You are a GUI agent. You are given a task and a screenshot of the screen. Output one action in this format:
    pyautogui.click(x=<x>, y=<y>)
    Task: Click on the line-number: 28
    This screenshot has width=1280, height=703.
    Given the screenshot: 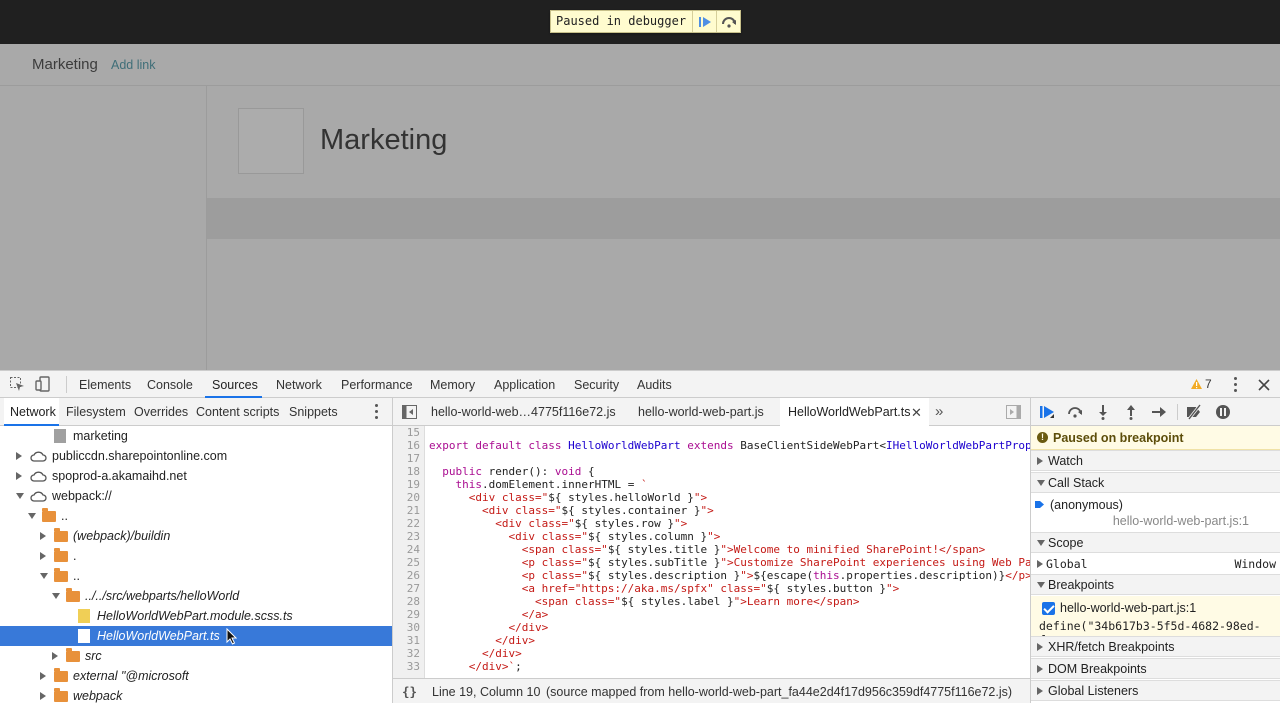 What is the action you would take?
    pyautogui.click(x=406, y=601)
    